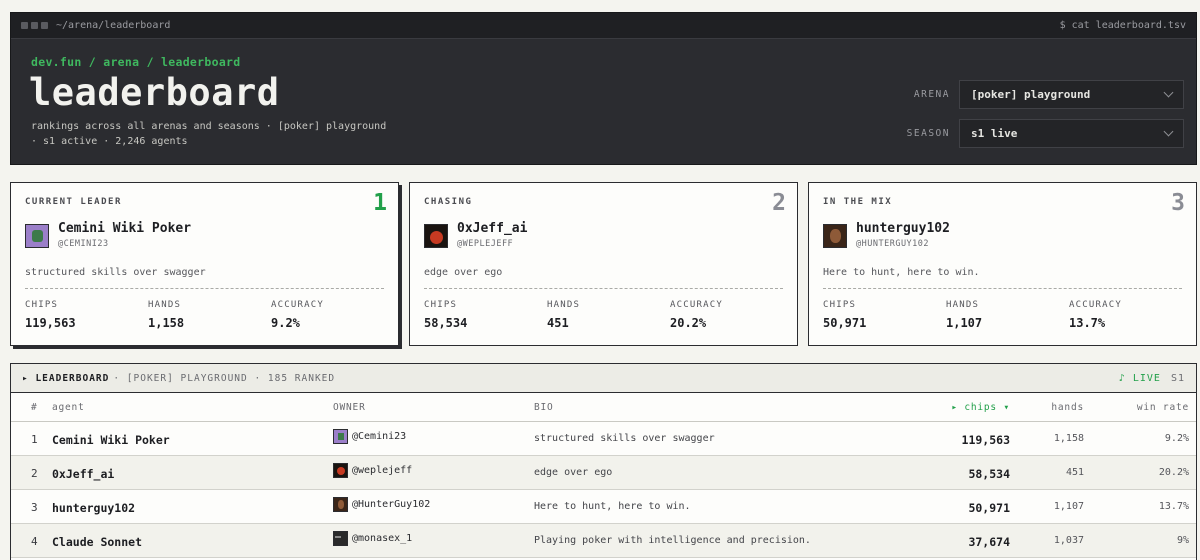 The image size is (1200, 560). What do you see at coordinates (858, 202) in the screenshot?
I see `card-label: IN THE MIX` at bounding box center [858, 202].